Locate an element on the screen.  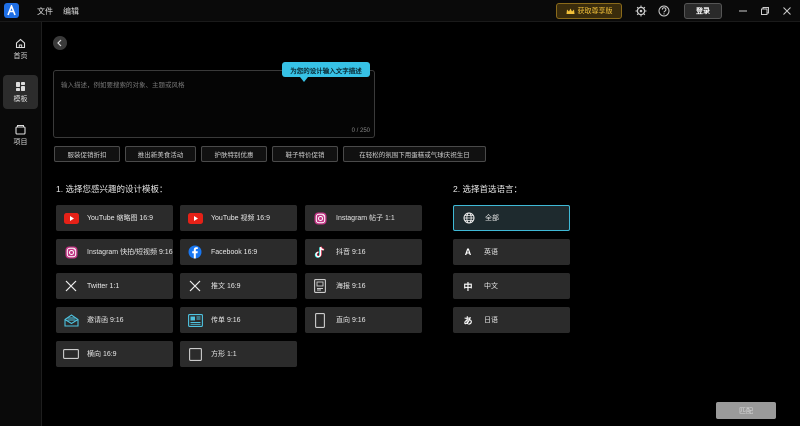
template-twitter: Twitter 1:1 is located at coordinates (114, 286).